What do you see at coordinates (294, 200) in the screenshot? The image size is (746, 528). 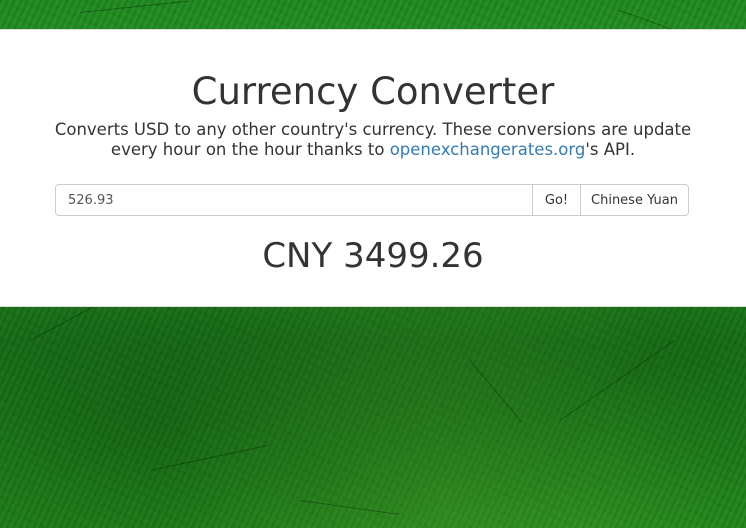 I see `amount-input` at bounding box center [294, 200].